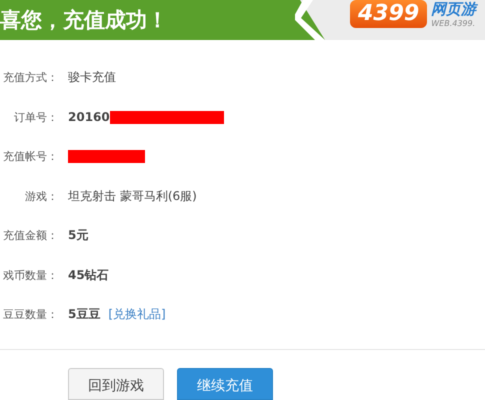 The image size is (485, 400). What do you see at coordinates (453, 23) in the screenshot?
I see `logo-url: WEB.4399.` at bounding box center [453, 23].